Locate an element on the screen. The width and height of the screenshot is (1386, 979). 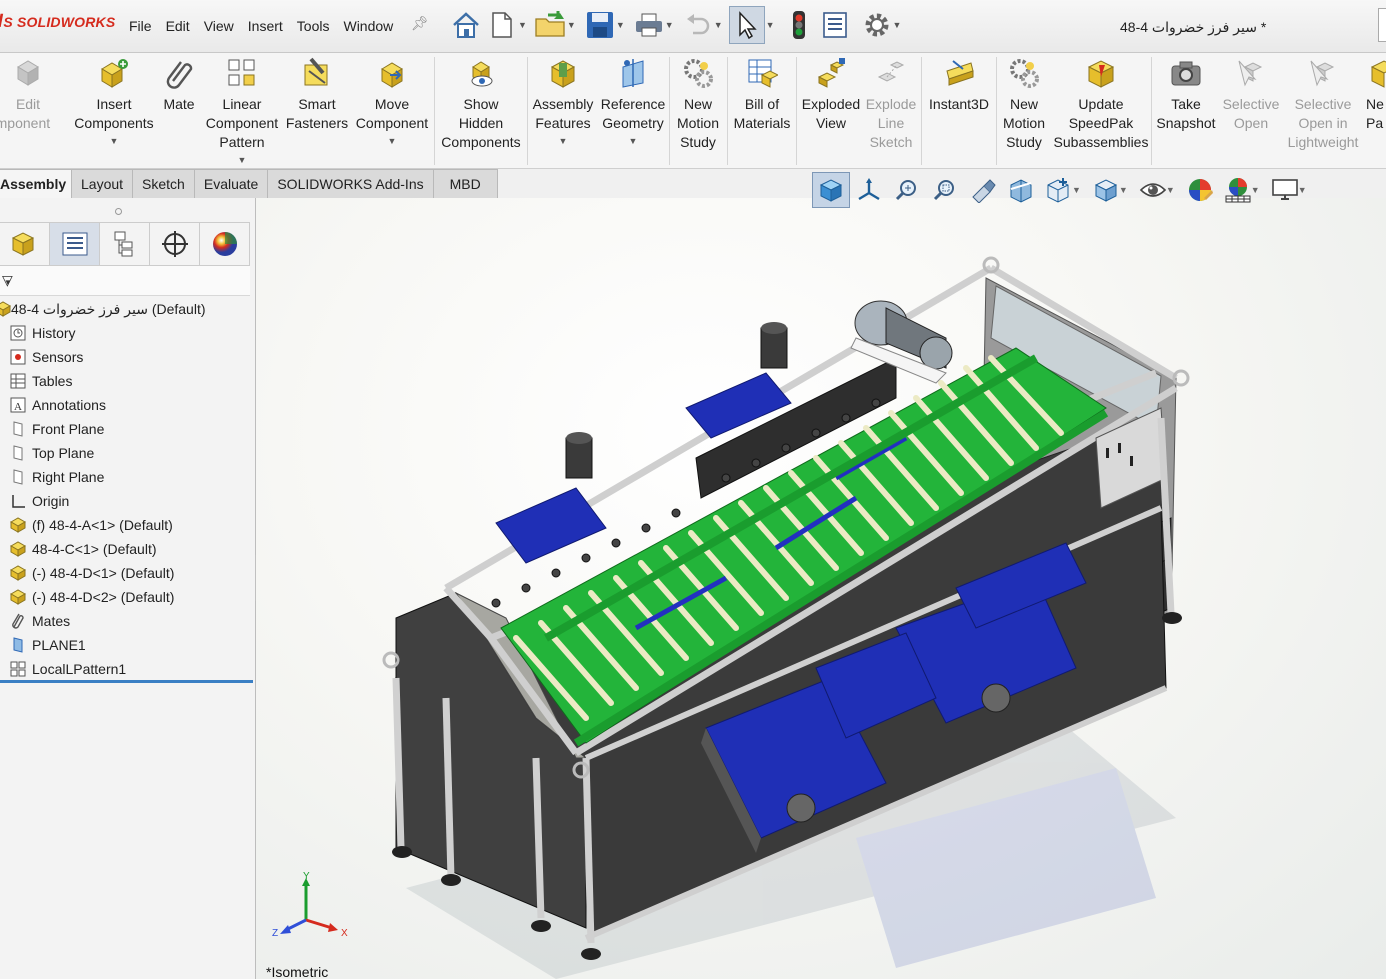
edit-appearance-button is located at coordinates (1200, 190).